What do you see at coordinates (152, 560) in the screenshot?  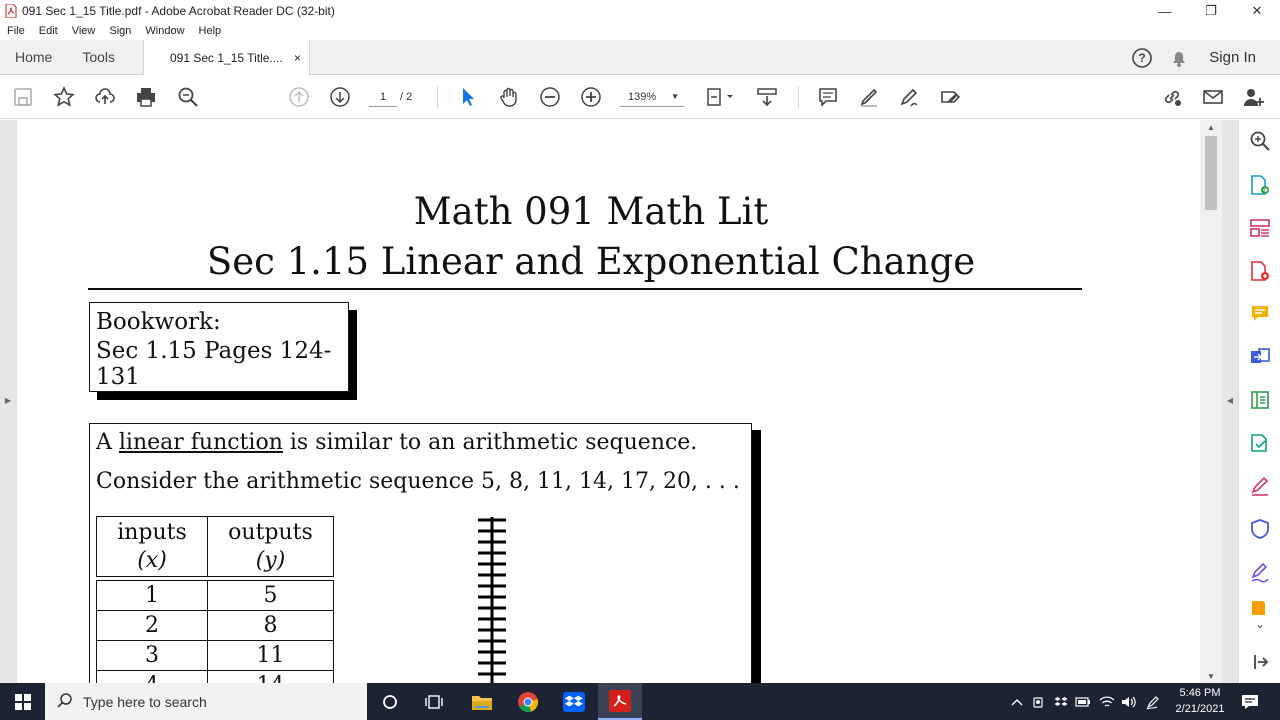 I see `header-x-var: (x)` at bounding box center [152, 560].